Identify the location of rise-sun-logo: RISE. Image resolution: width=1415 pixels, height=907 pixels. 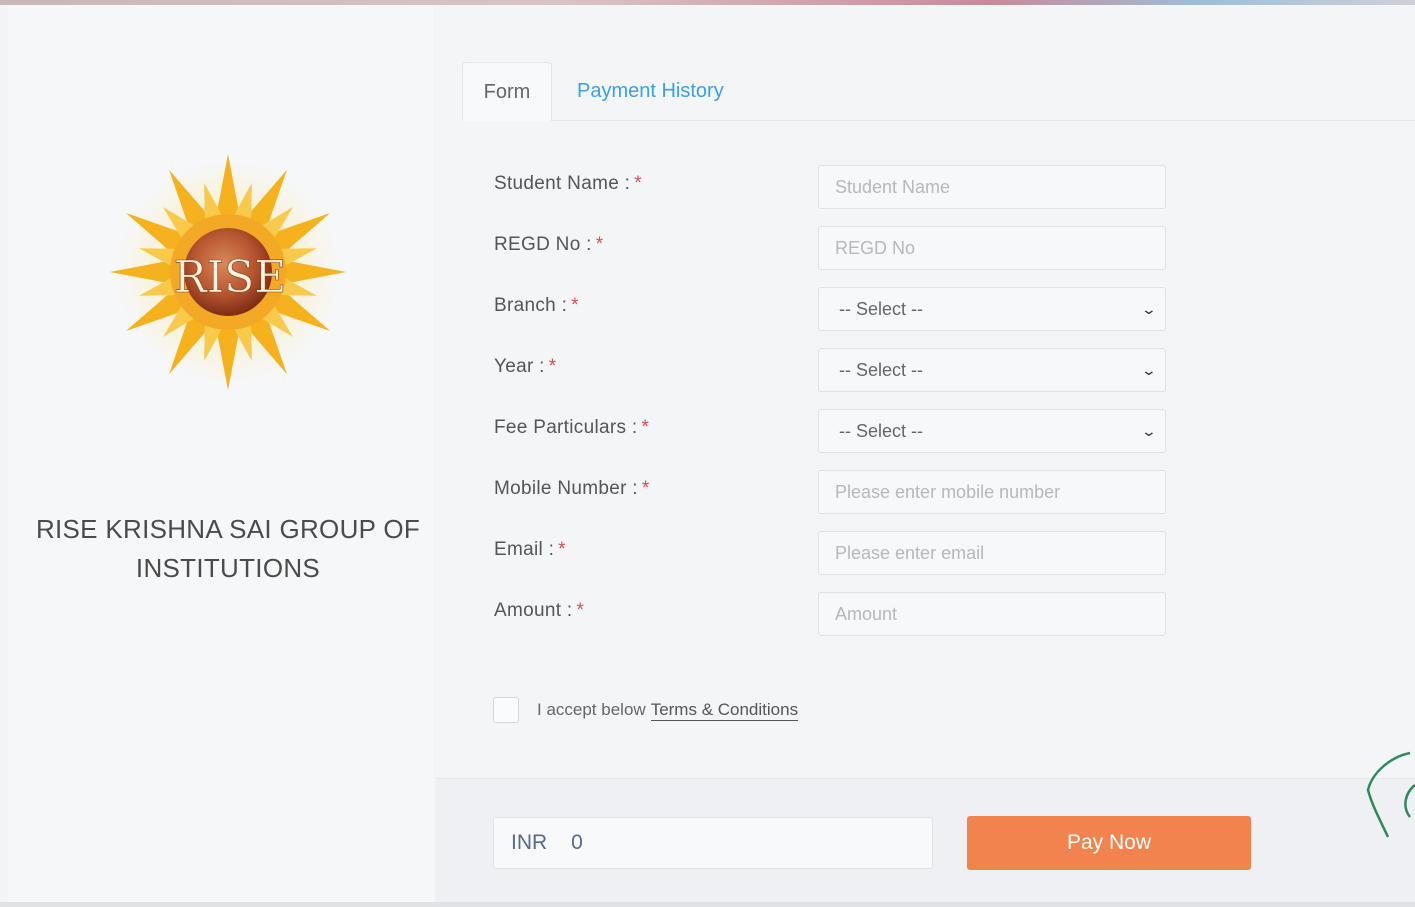
(228, 272).